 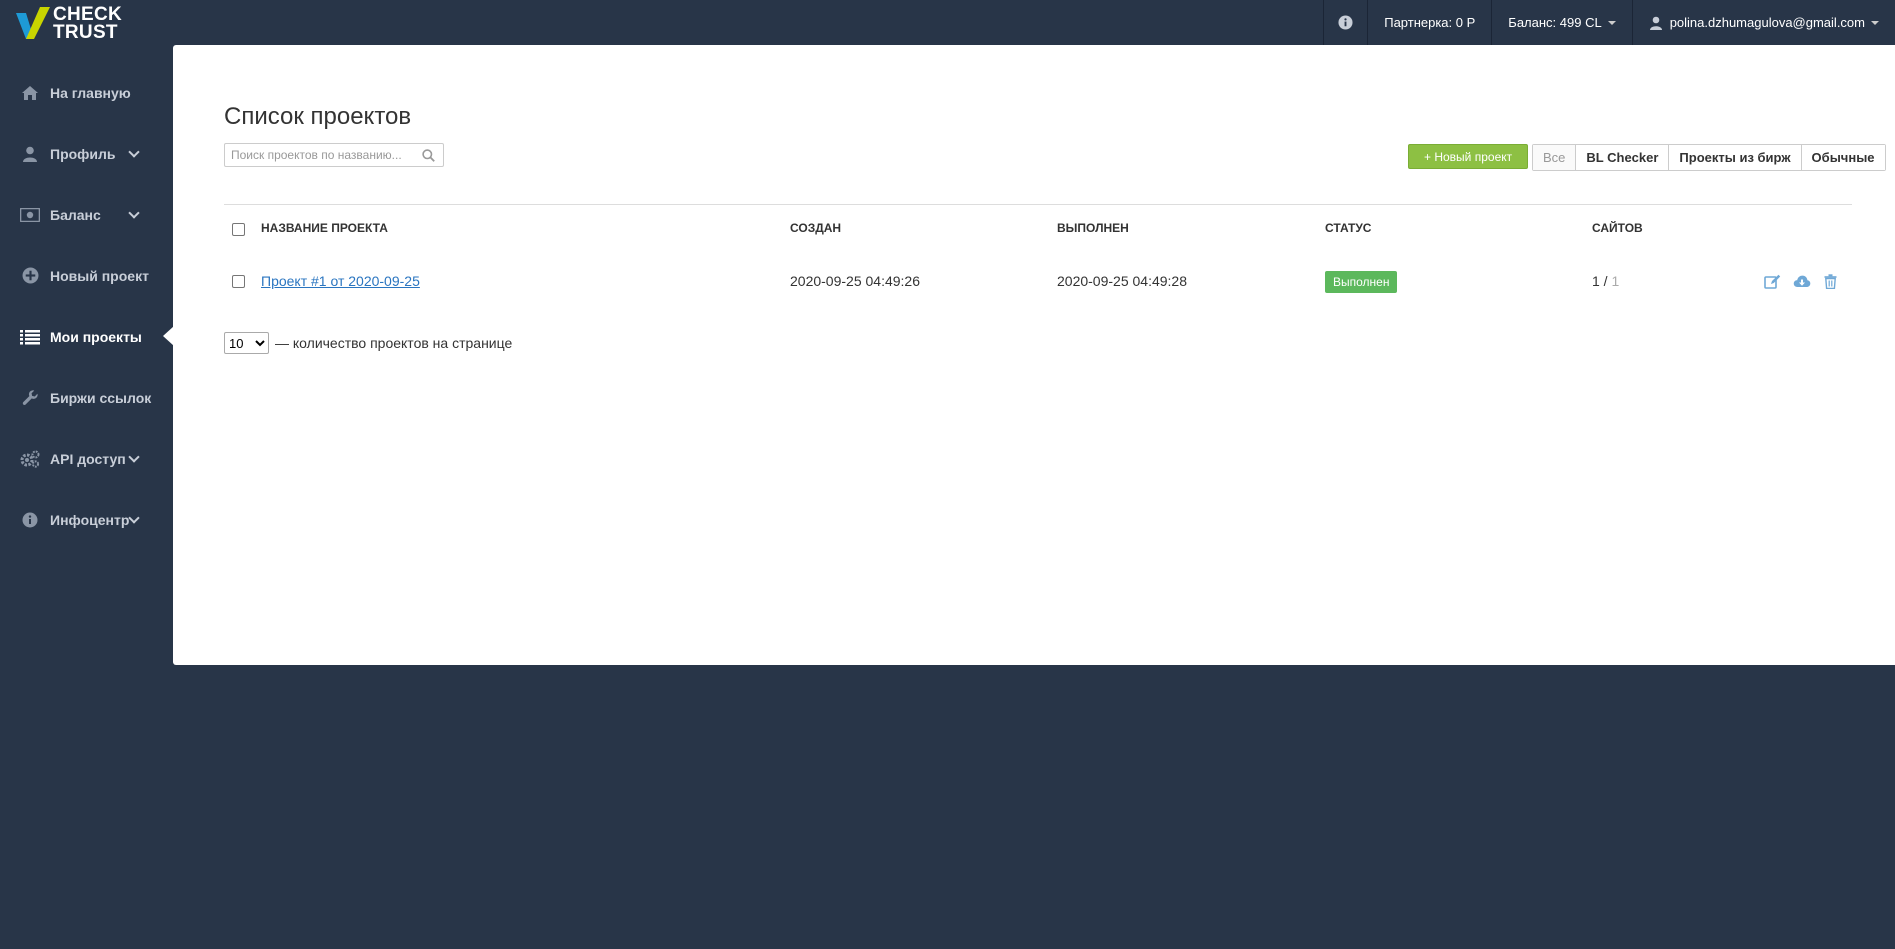 What do you see at coordinates (30, 93) in the screenshot?
I see `home-icon` at bounding box center [30, 93].